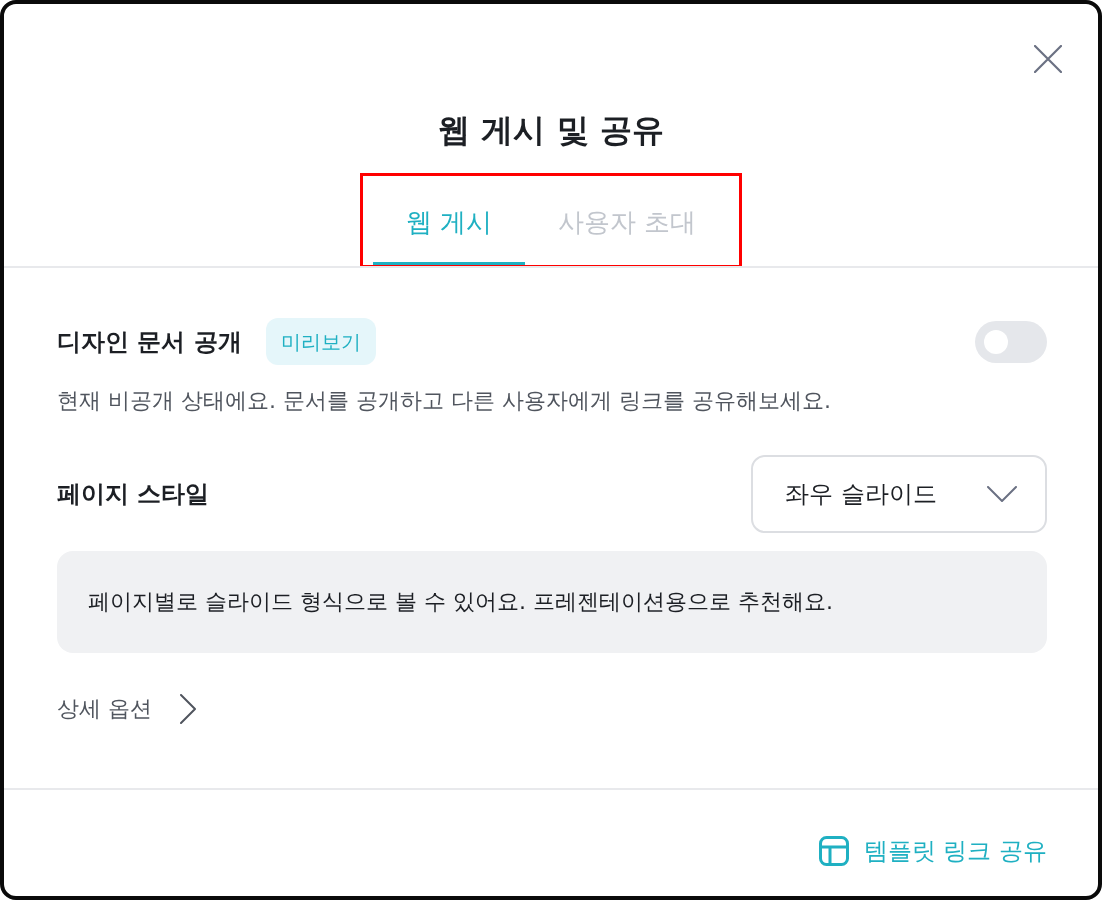 The height and width of the screenshot is (900, 1102). What do you see at coordinates (1002, 494) in the screenshot?
I see `chevron-down-icon` at bounding box center [1002, 494].